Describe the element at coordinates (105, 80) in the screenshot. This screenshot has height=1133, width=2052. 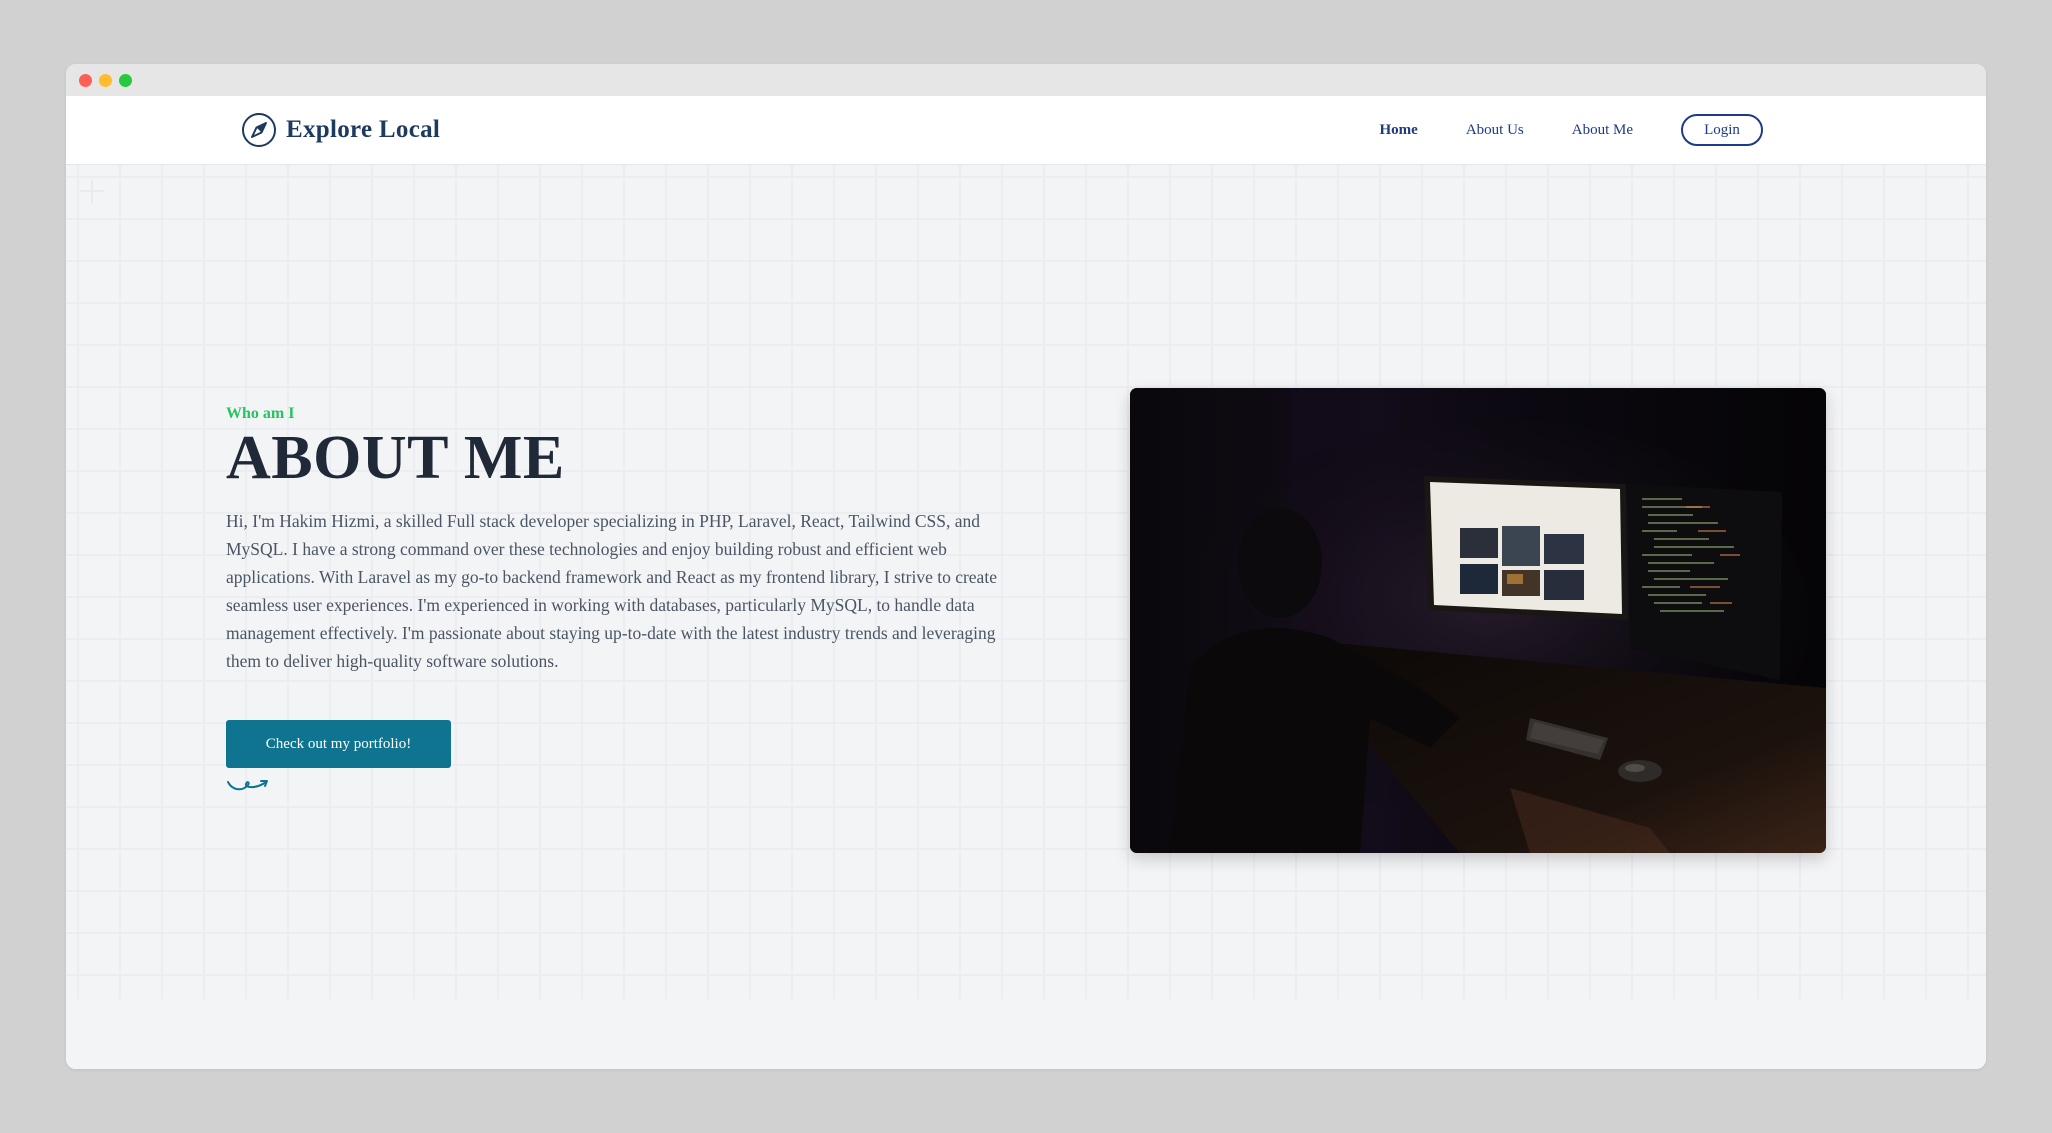
I see `minimize-window-dot` at that location.